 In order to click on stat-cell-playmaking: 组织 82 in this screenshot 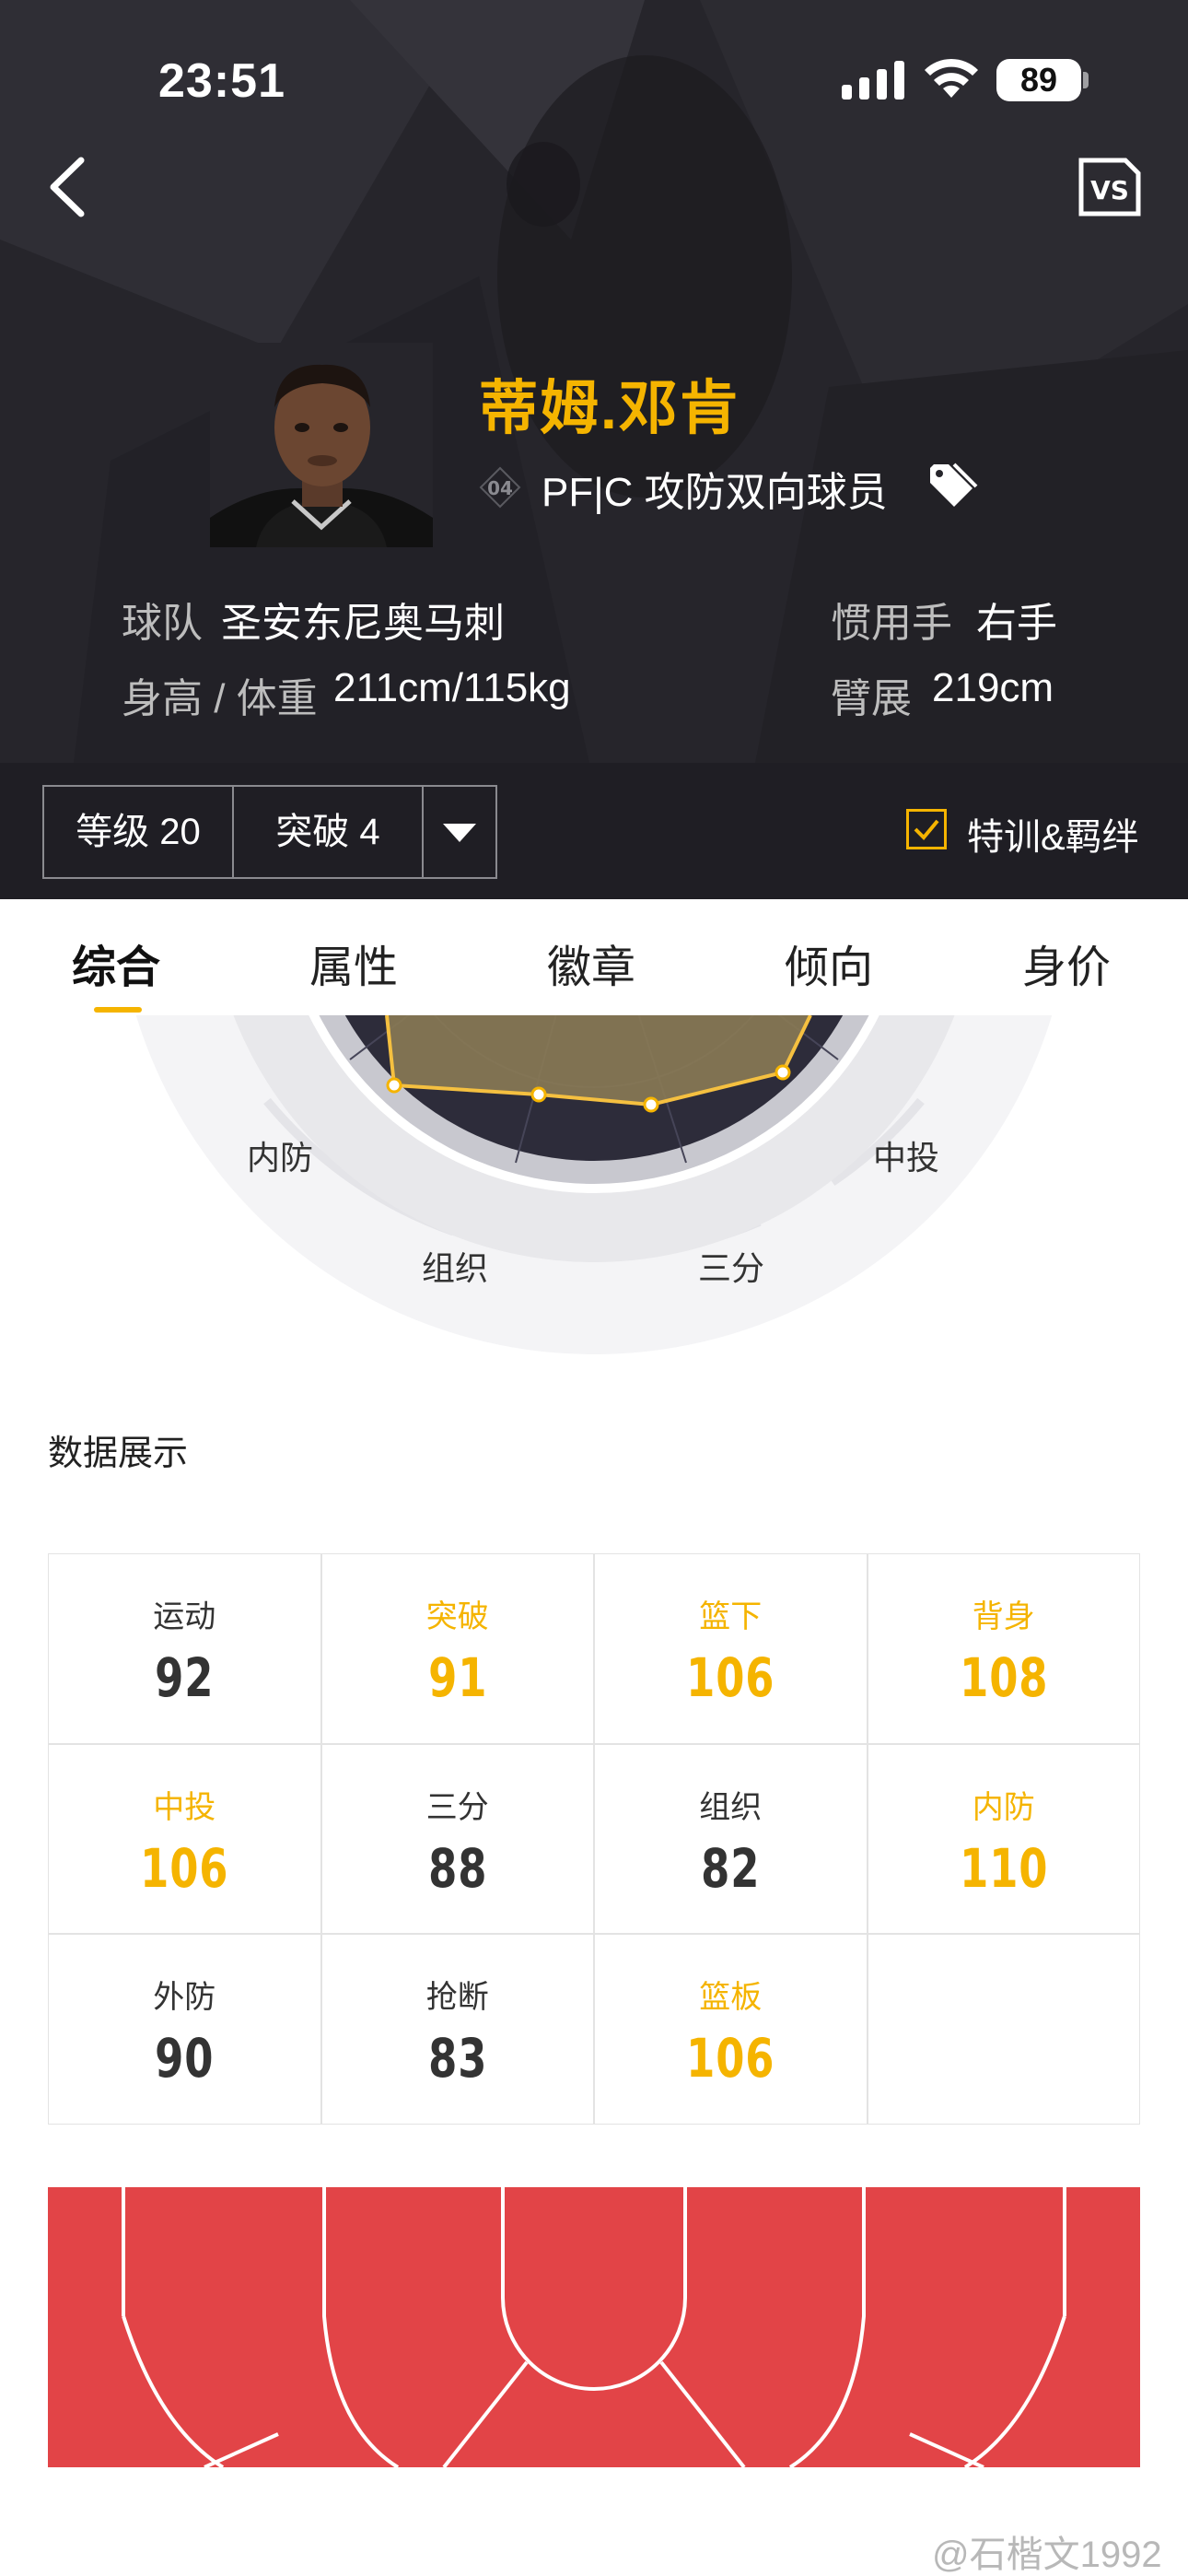, I will do `click(731, 1839)`.